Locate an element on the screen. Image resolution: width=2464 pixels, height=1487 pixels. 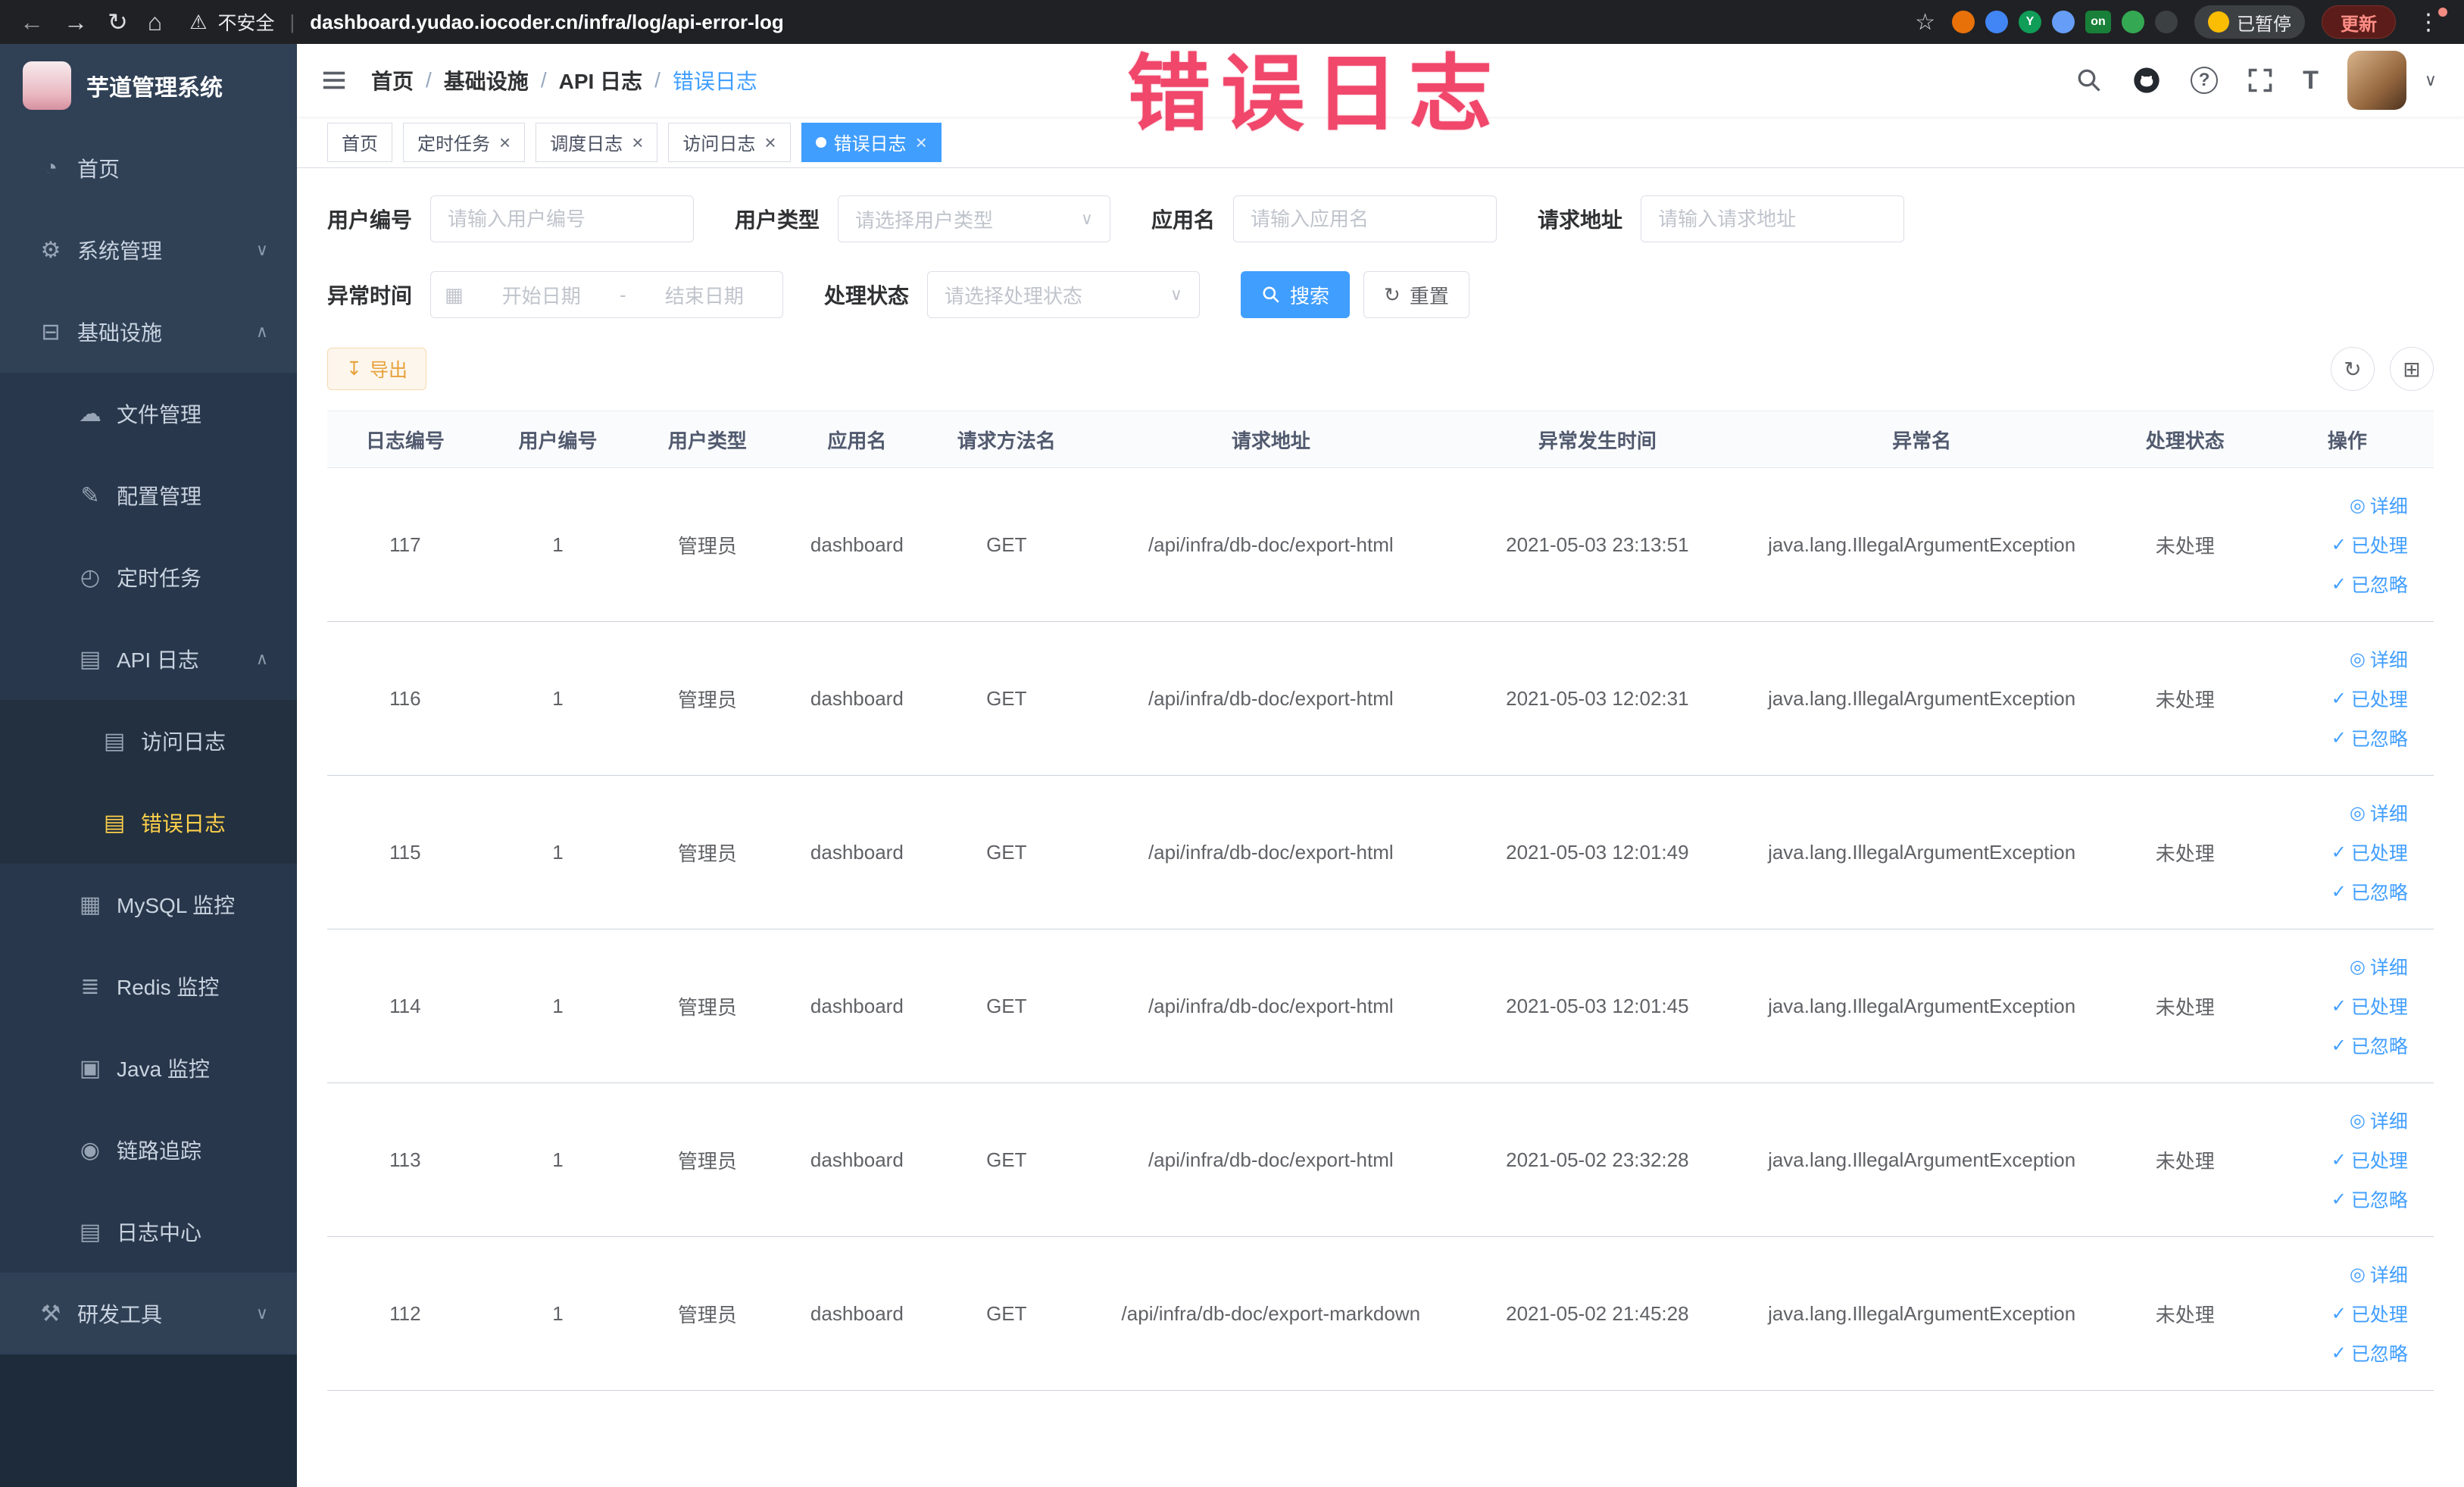
tab-job-log: 调度日志 × is located at coordinates (597, 142).